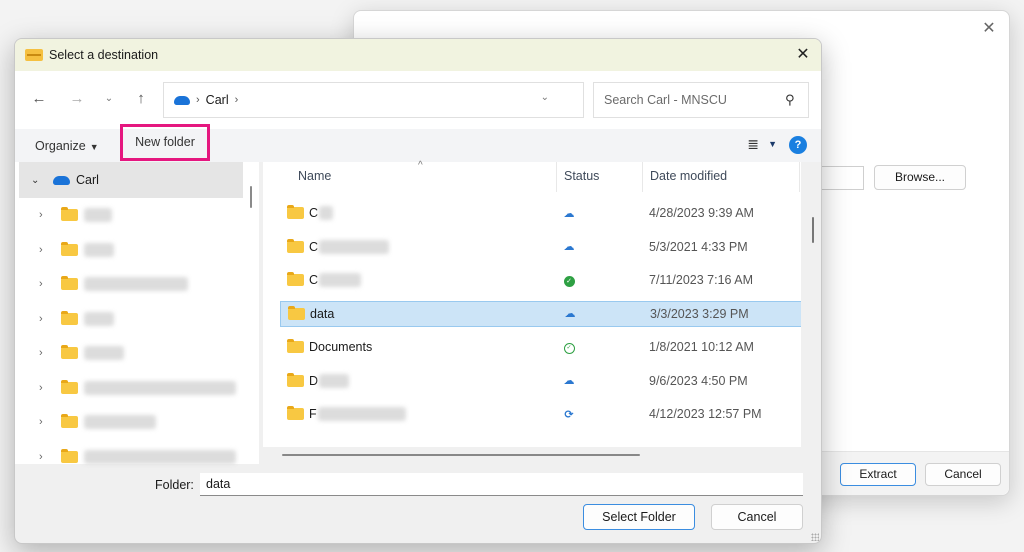 This screenshot has width=1024, height=552. What do you see at coordinates (104, 55) in the screenshot?
I see `dialog-title: Select a destination` at bounding box center [104, 55].